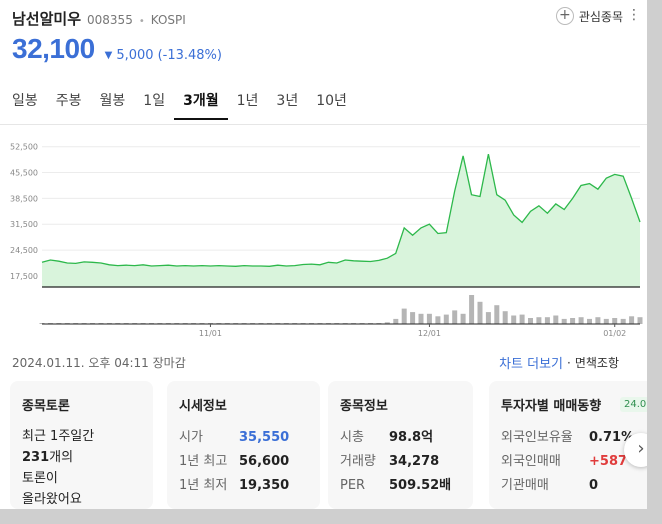  Describe the element at coordinates (634, 15) in the screenshot. I see `more-menu-icon: ⋮` at that location.